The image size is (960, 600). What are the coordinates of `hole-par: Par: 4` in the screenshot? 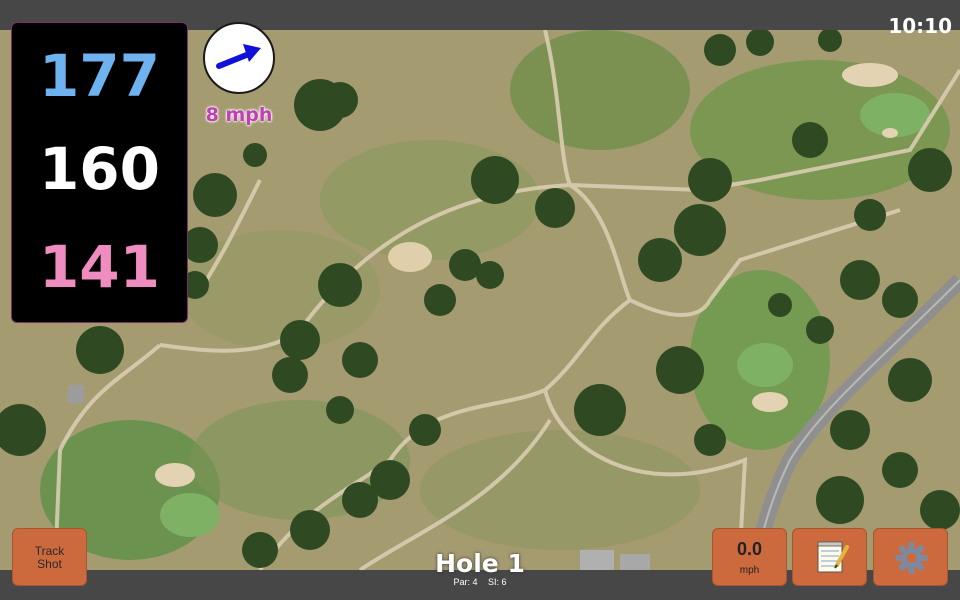 It's located at (465, 582).